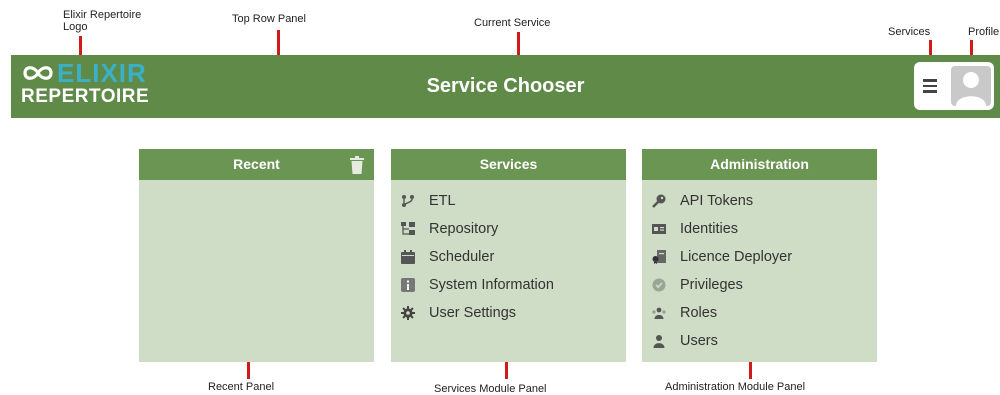 The height and width of the screenshot is (395, 1000). What do you see at coordinates (508, 229) in the screenshot?
I see `service-item-repository: Repository` at bounding box center [508, 229].